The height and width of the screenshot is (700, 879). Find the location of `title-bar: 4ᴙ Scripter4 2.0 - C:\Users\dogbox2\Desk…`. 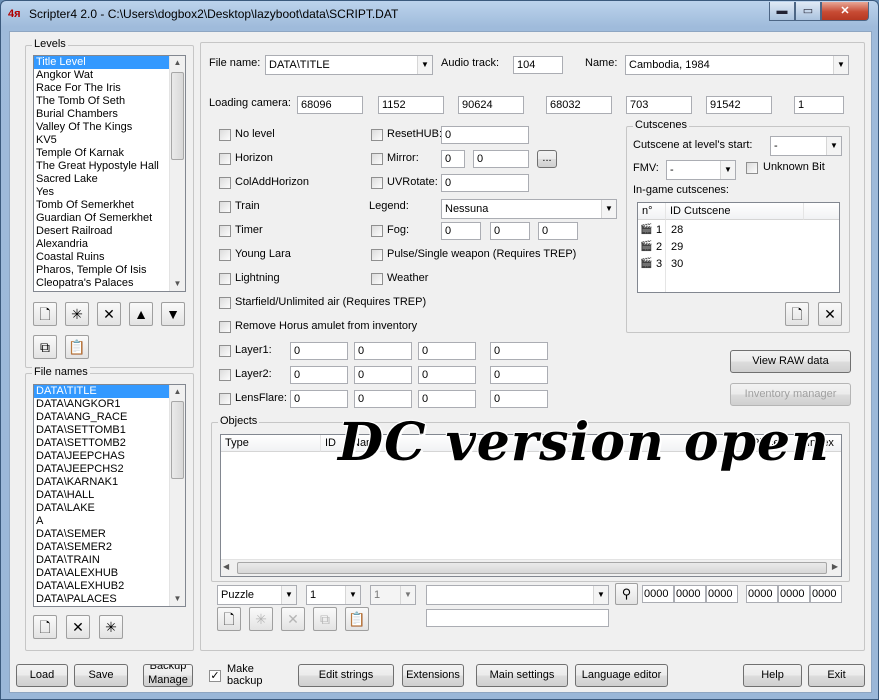

title-bar: 4ᴙ Scripter4 2.0 - C:\Users\dogbox2\Desk… is located at coordinates (440, 15).